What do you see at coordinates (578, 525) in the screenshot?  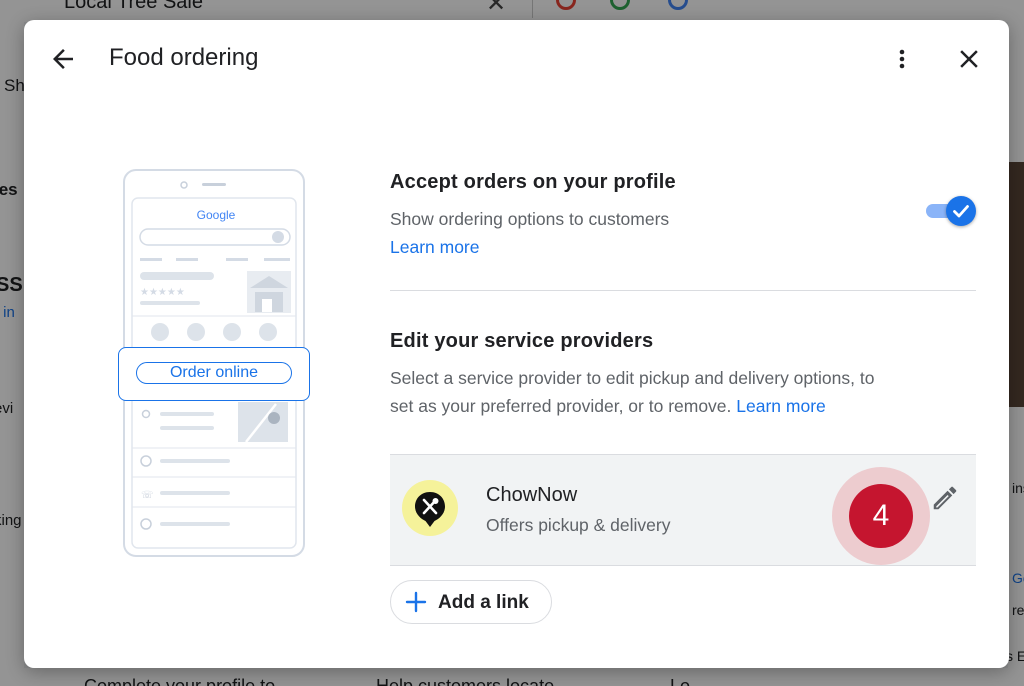 I see `provider-subtitle: Offers pickup & delivery` at bounding box center [578, 525].